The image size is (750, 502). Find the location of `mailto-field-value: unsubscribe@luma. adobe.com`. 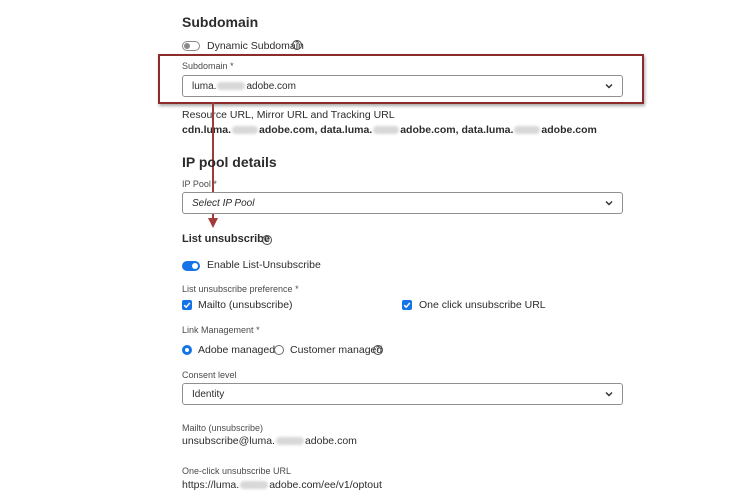

mailto-field-value: unsubscribe@luma. adobe.com is located at coordinates (269, 441).